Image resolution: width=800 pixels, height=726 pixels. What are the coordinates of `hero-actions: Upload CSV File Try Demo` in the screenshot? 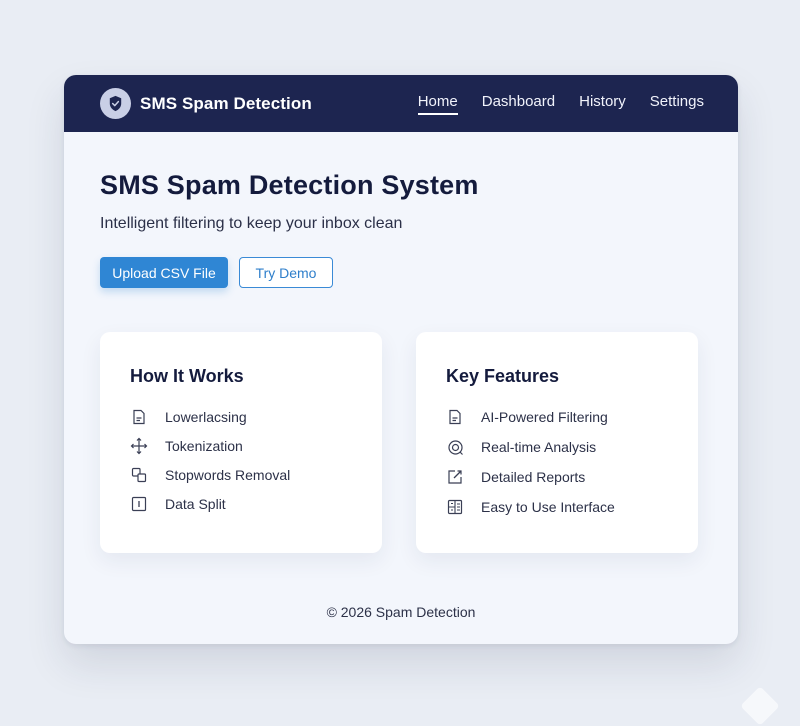 It's located at (401, 272).